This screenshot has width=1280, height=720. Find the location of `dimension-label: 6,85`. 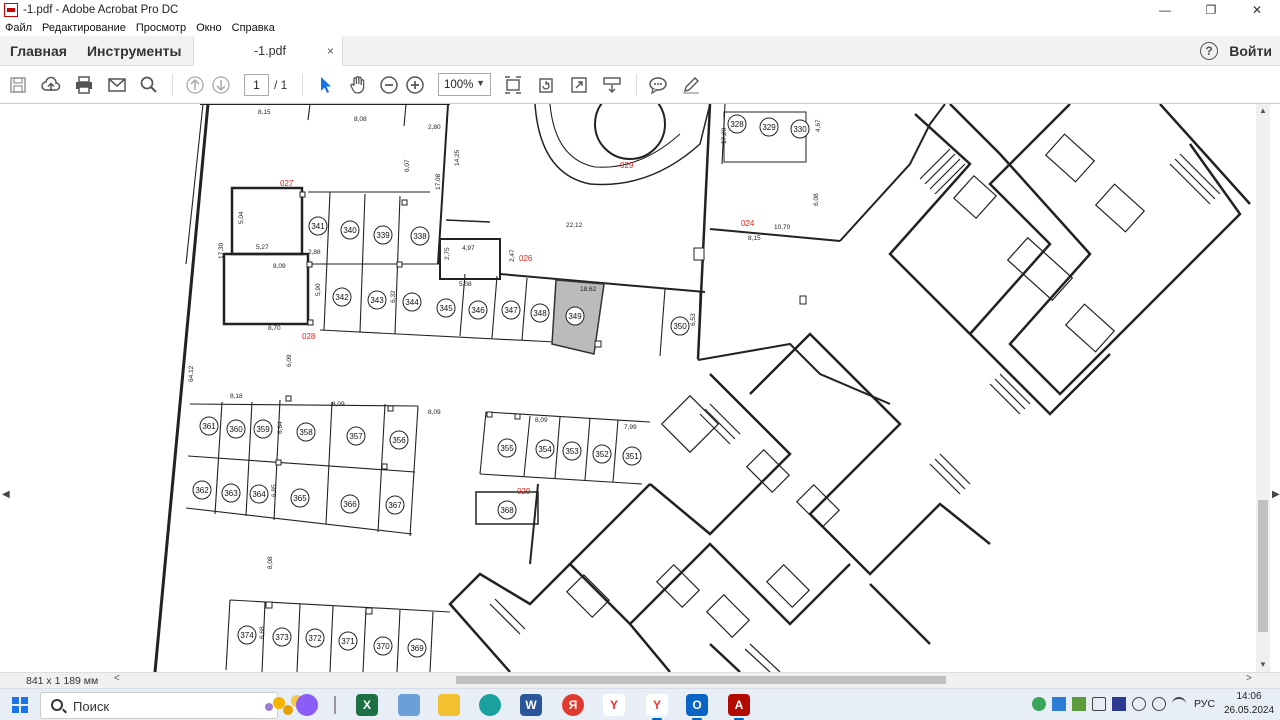

dimension-label: 6,85 is located at coordinates (274, 490).